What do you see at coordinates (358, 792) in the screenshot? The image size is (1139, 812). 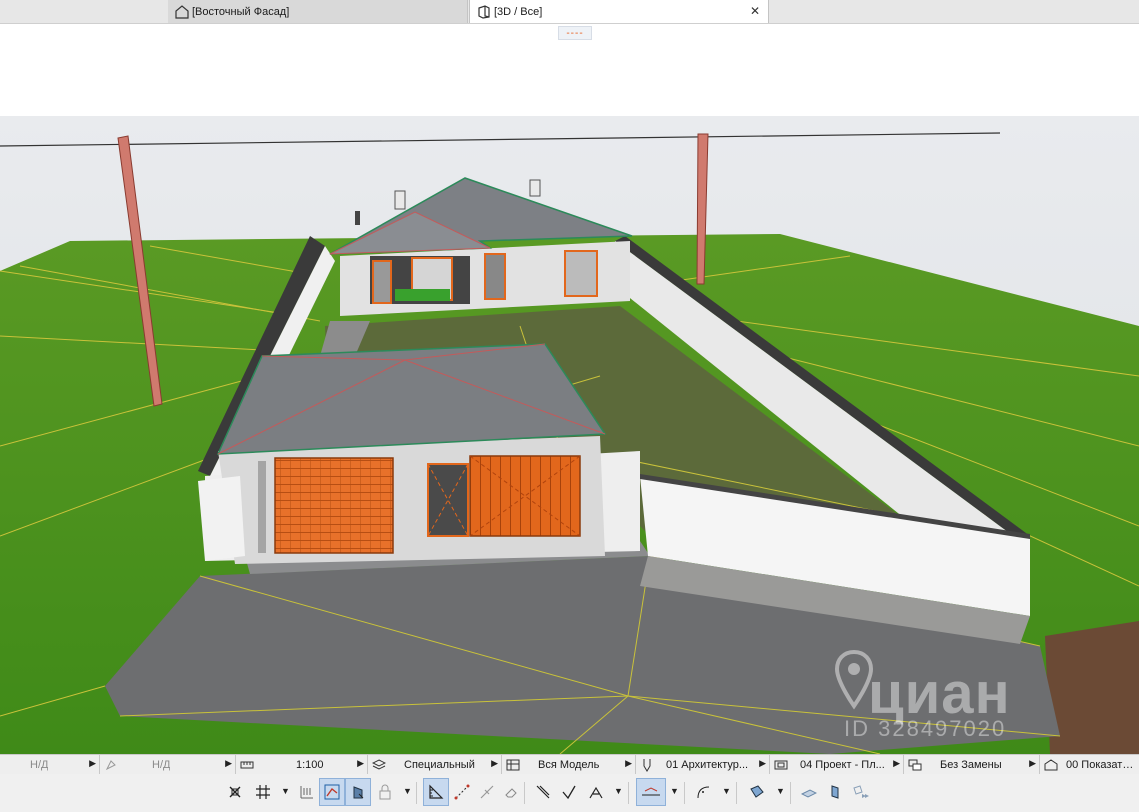 I see `stairs-icon` at bounding box center [358, 792].